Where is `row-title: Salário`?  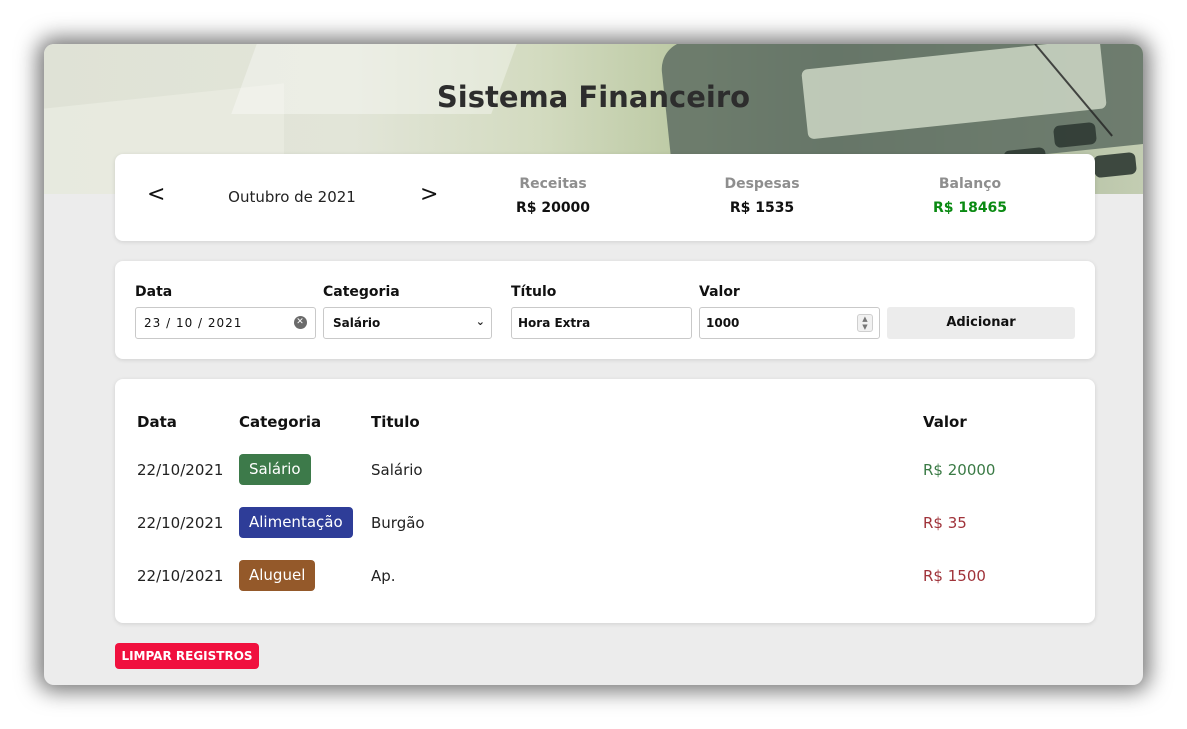 row-title: Salário is located at coordinates (397, 470).